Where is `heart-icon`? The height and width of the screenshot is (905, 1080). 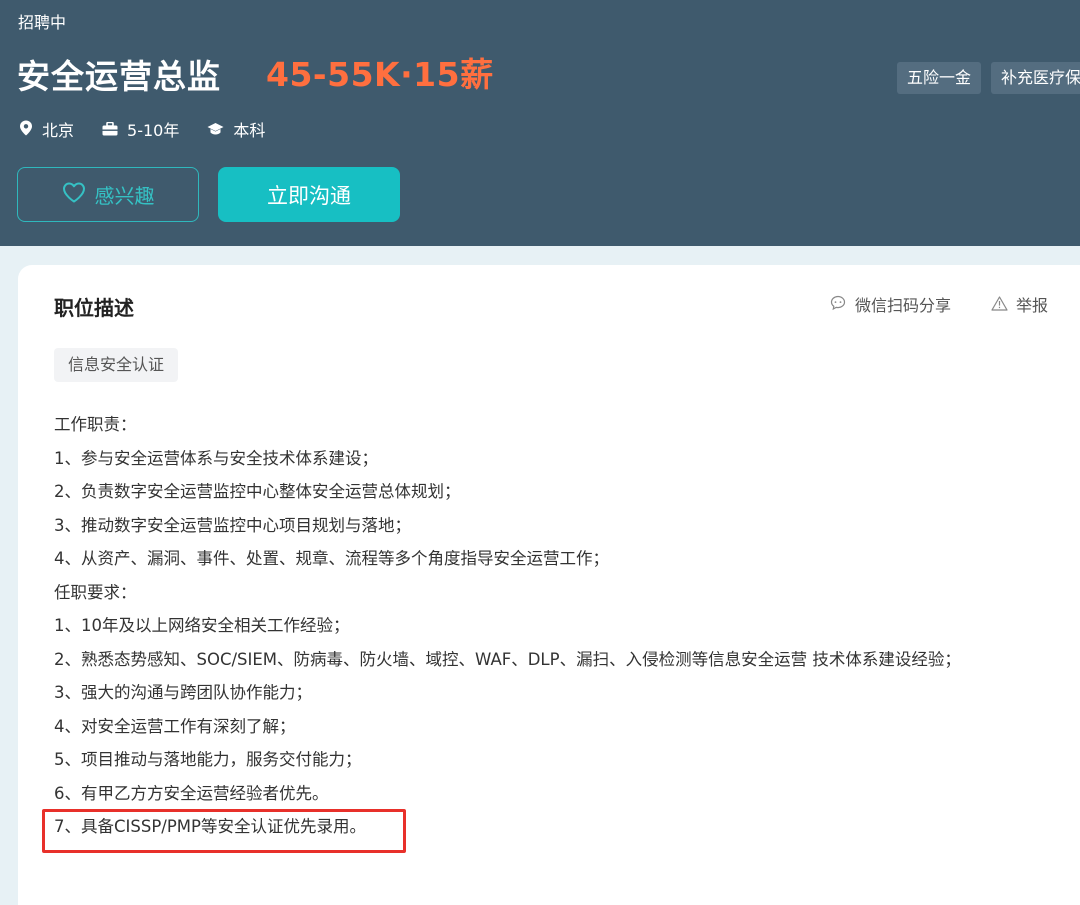
heart-icon is located at coordinates (78, 195).